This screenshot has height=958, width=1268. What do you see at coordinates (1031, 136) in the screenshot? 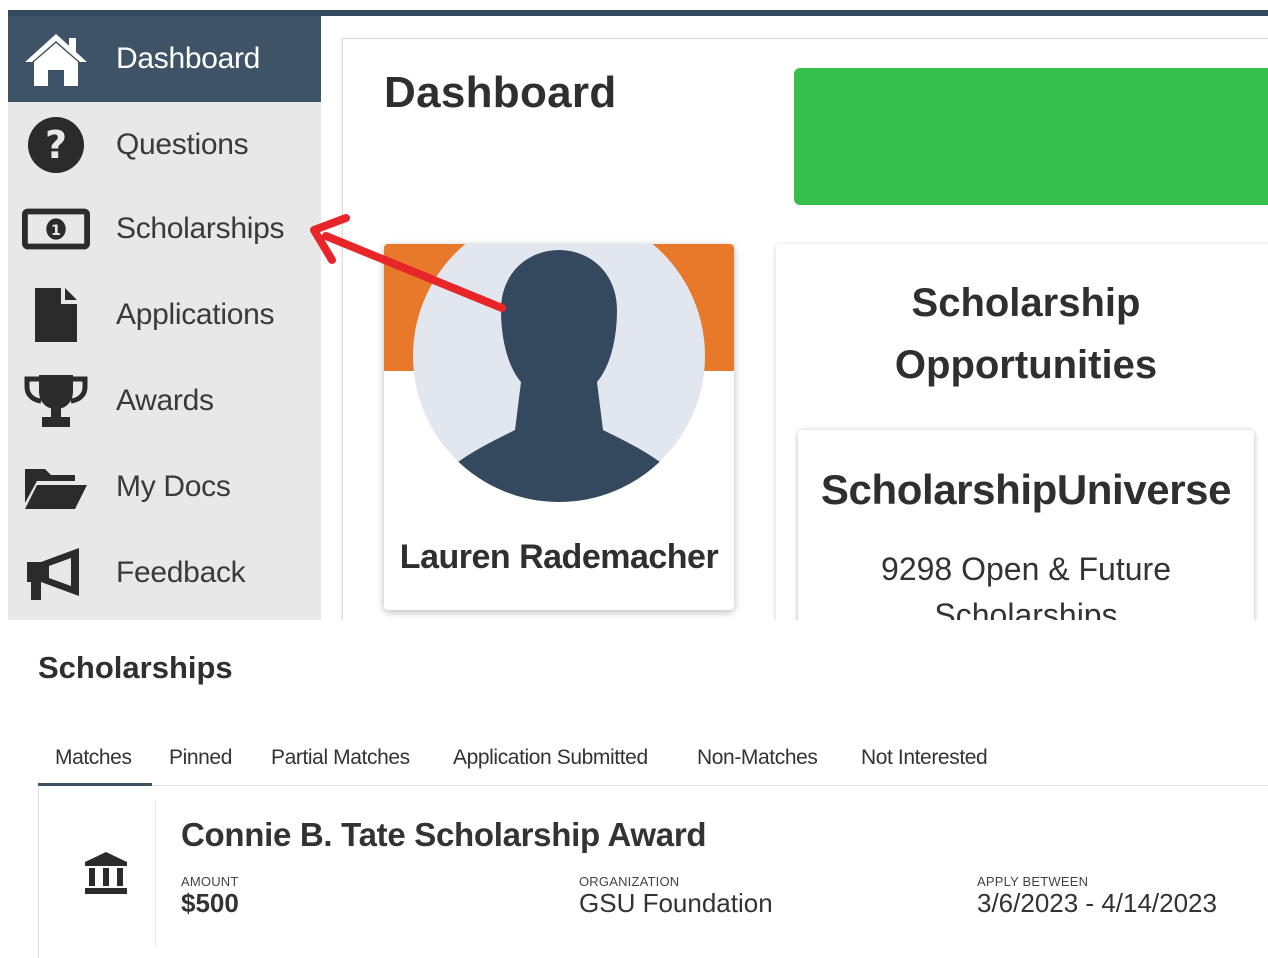
I see `status-banner` at bounding box center [1031, 136].